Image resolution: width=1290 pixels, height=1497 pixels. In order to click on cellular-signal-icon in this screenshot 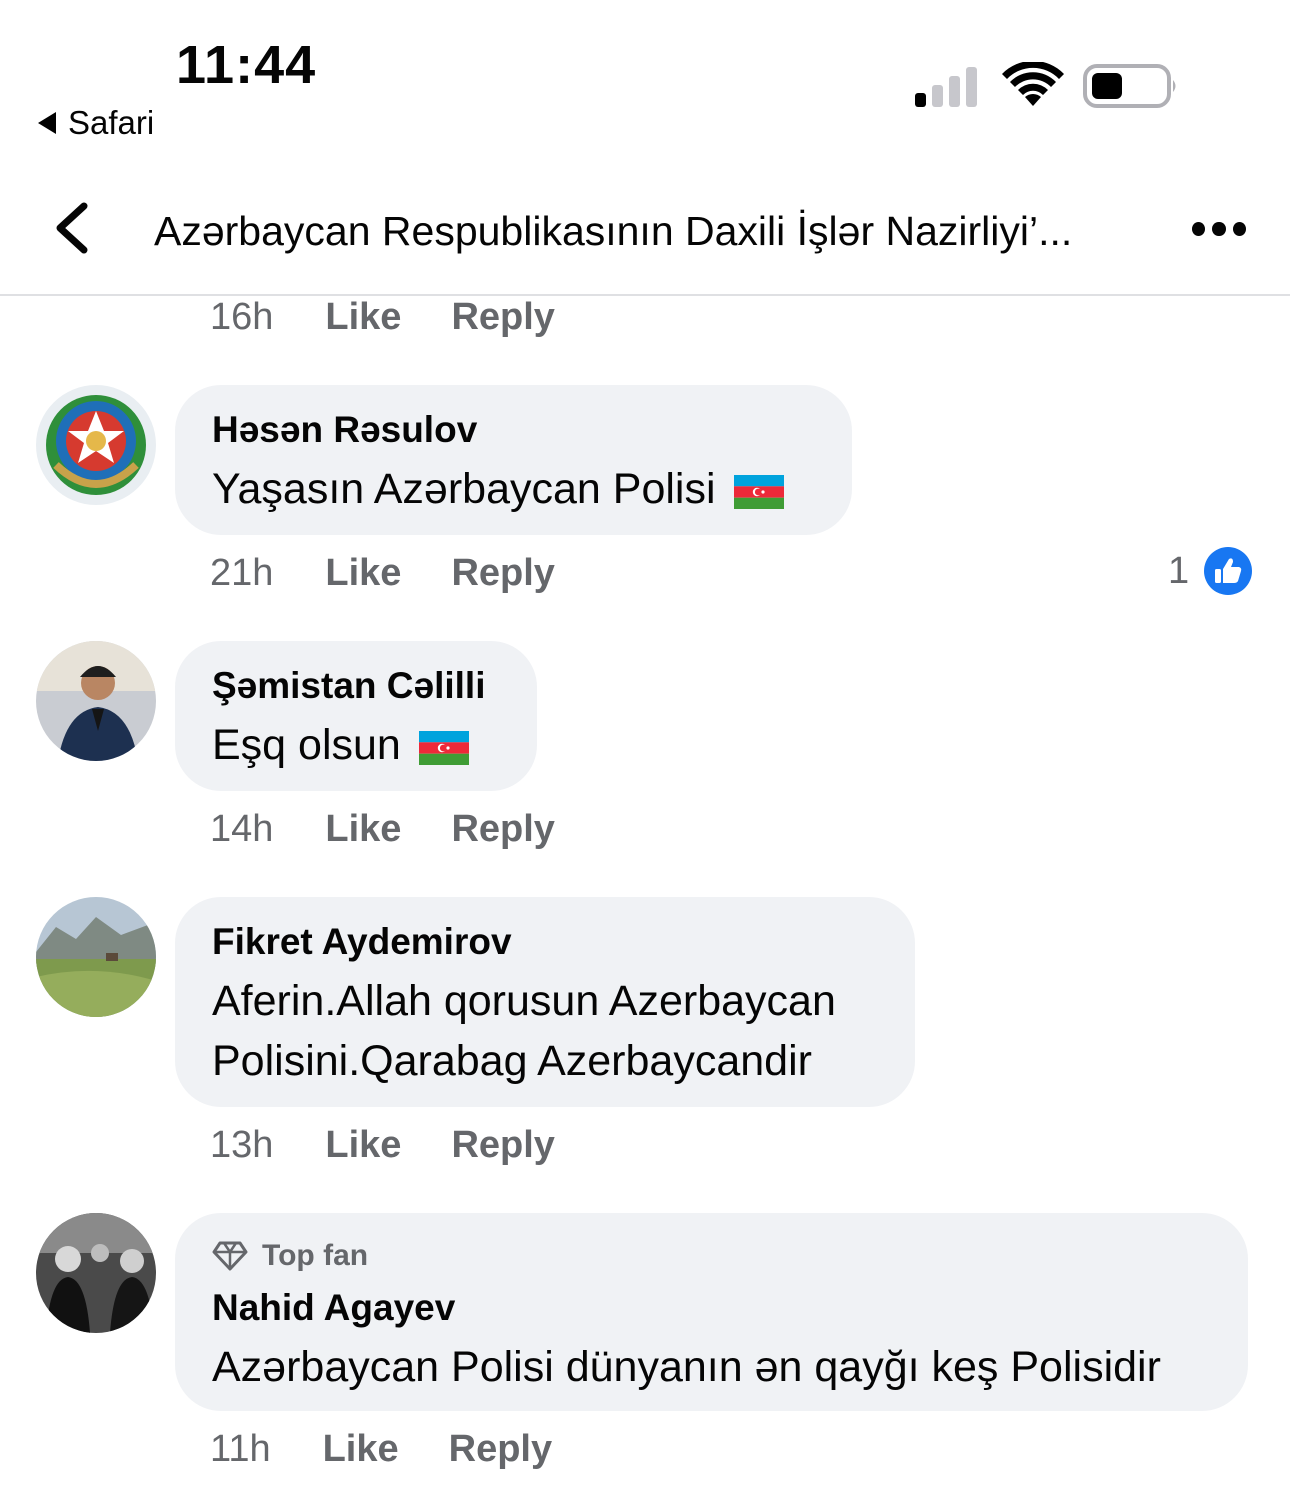, I will do `click(946, 87)`.